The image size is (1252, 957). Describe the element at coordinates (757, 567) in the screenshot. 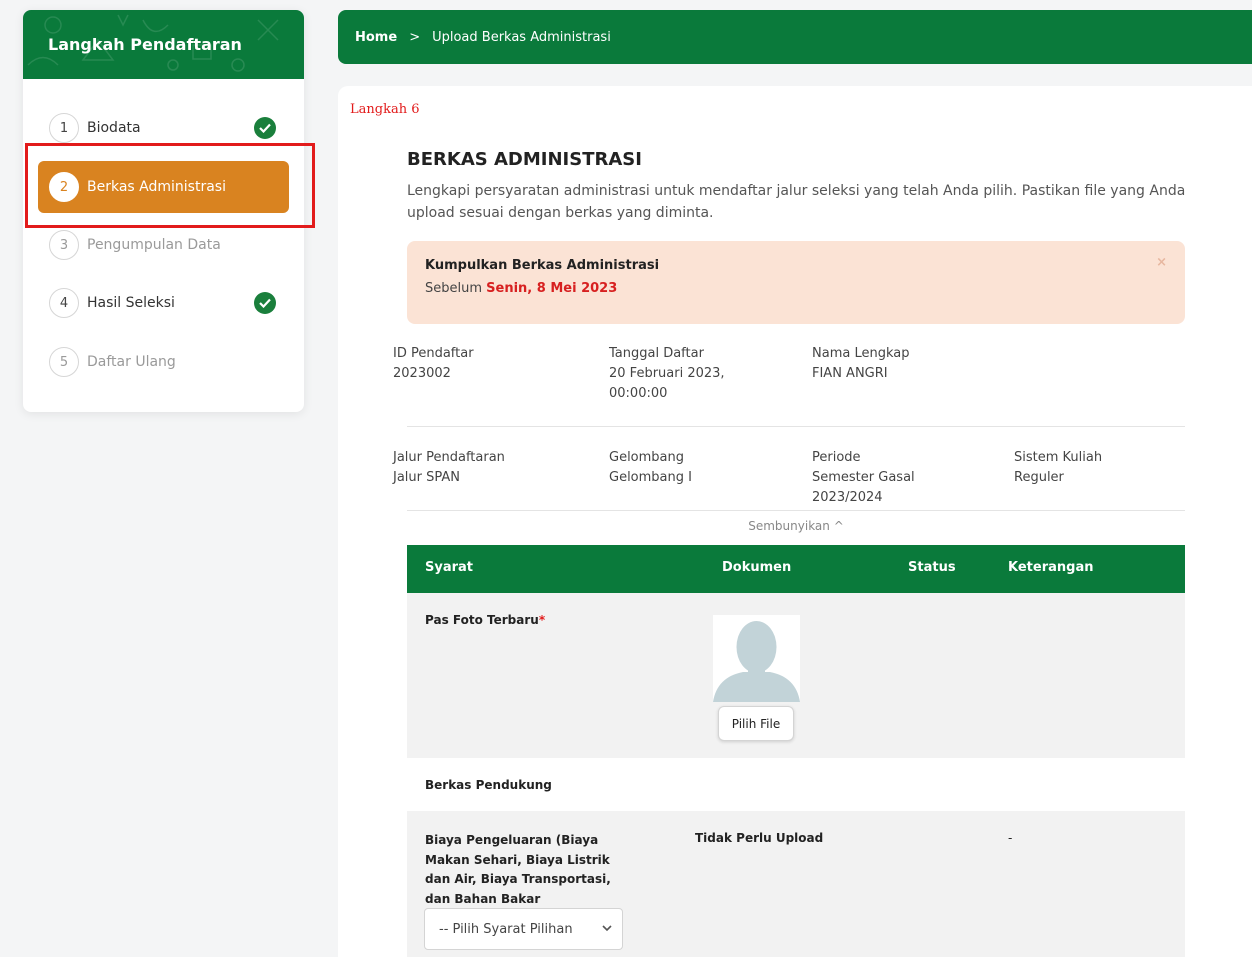

I see `col-dokumen: Dokumen` at that location.